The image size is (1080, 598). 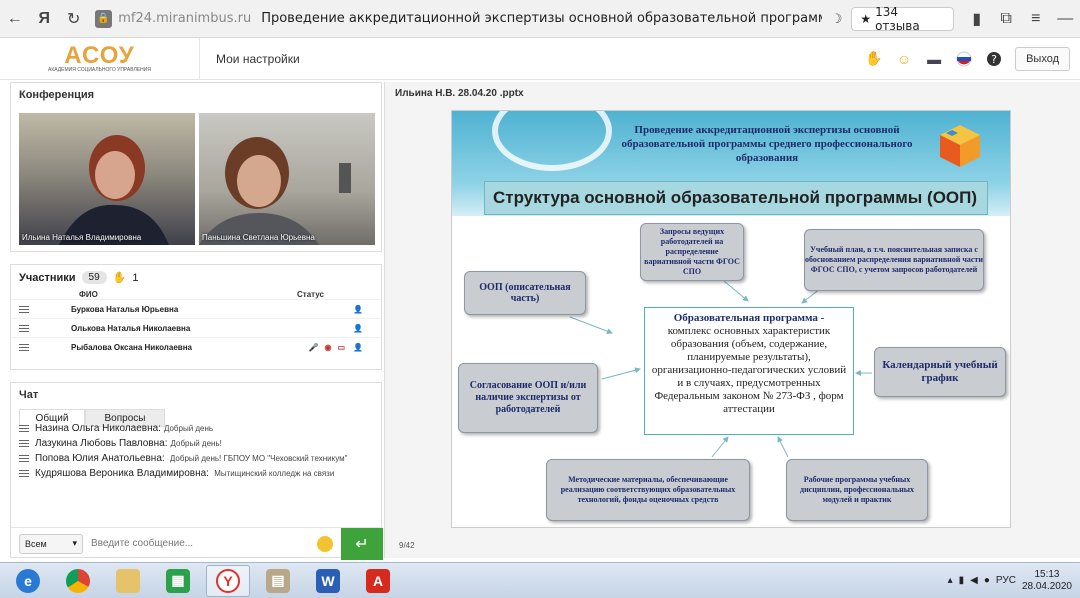 What do you see at coordinates (51, 543) in the screenshot?
I see `recipient-select: Всем ▾` at bounding box center [51, 543].